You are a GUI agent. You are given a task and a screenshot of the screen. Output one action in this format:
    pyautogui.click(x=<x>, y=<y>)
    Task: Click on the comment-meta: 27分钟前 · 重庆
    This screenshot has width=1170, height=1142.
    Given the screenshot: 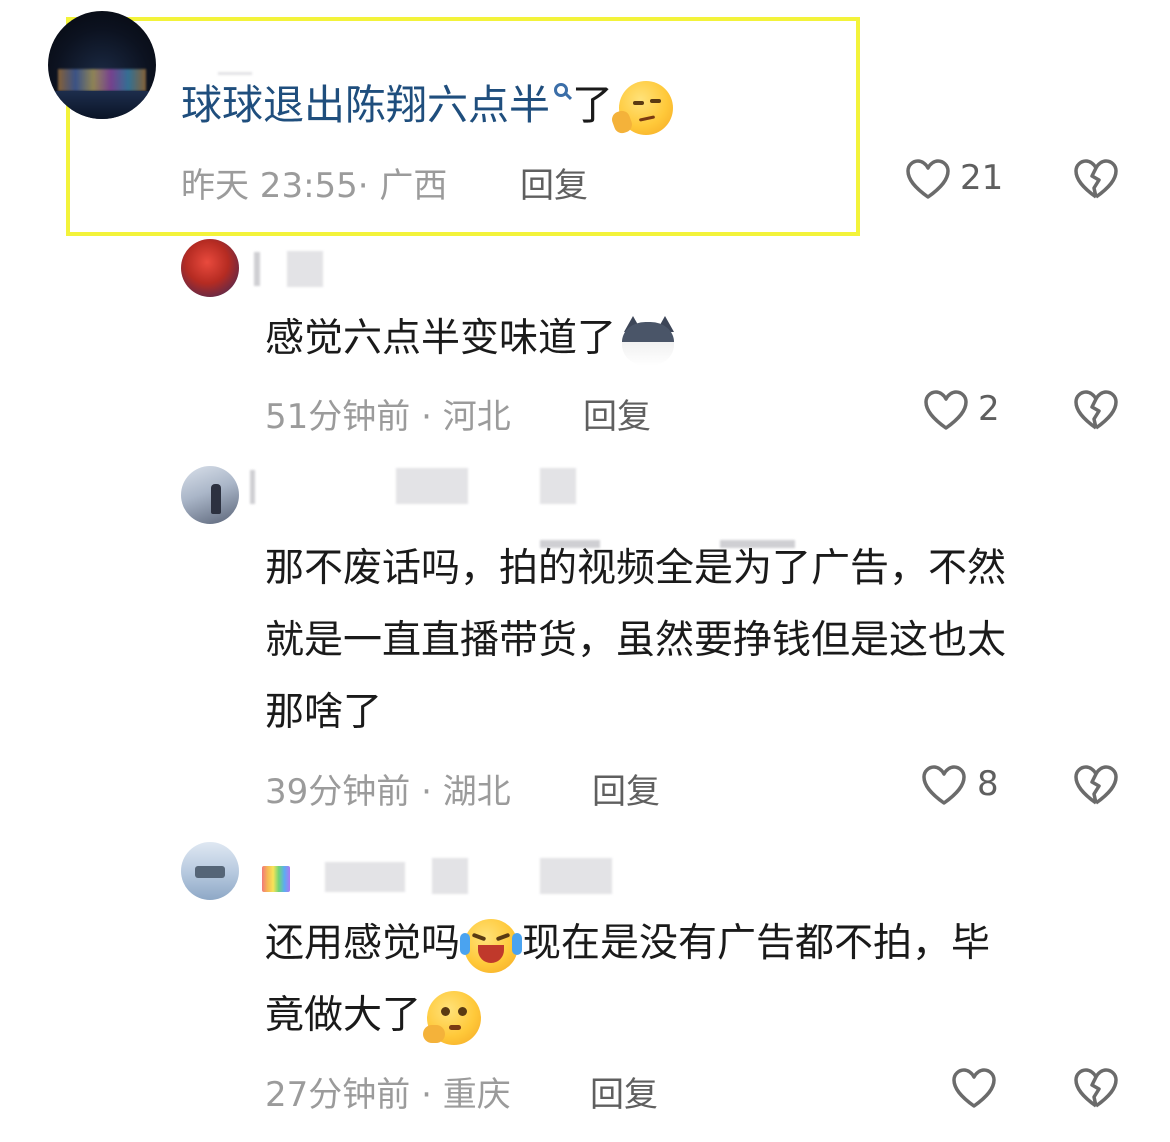 What is the action you would take?
    pyautogui.click(x=388, y=1091)
    